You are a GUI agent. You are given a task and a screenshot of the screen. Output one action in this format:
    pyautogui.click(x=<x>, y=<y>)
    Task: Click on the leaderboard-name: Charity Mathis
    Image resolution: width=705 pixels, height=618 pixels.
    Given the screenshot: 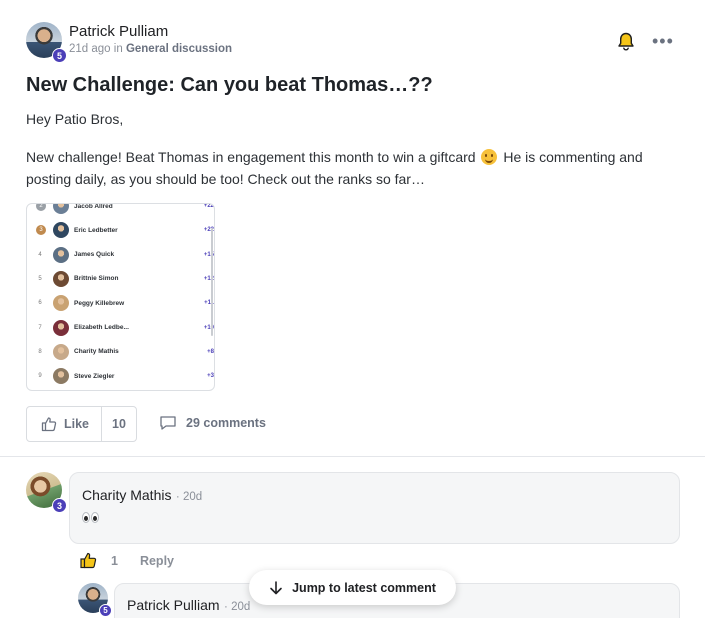 What is the action you would take?
    pyautogui.click(x=96, y=352)
    